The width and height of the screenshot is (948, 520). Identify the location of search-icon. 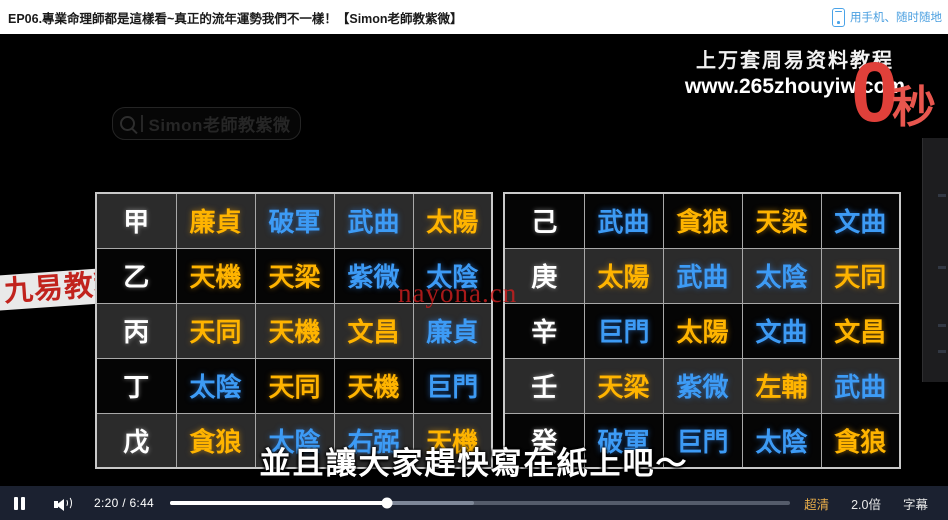
(127, 123).